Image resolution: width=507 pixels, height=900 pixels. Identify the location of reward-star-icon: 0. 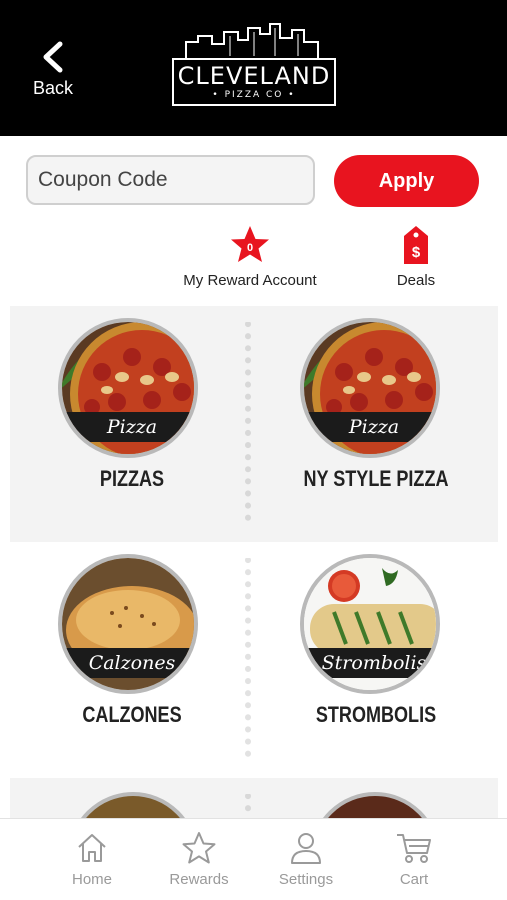
(250, 244).